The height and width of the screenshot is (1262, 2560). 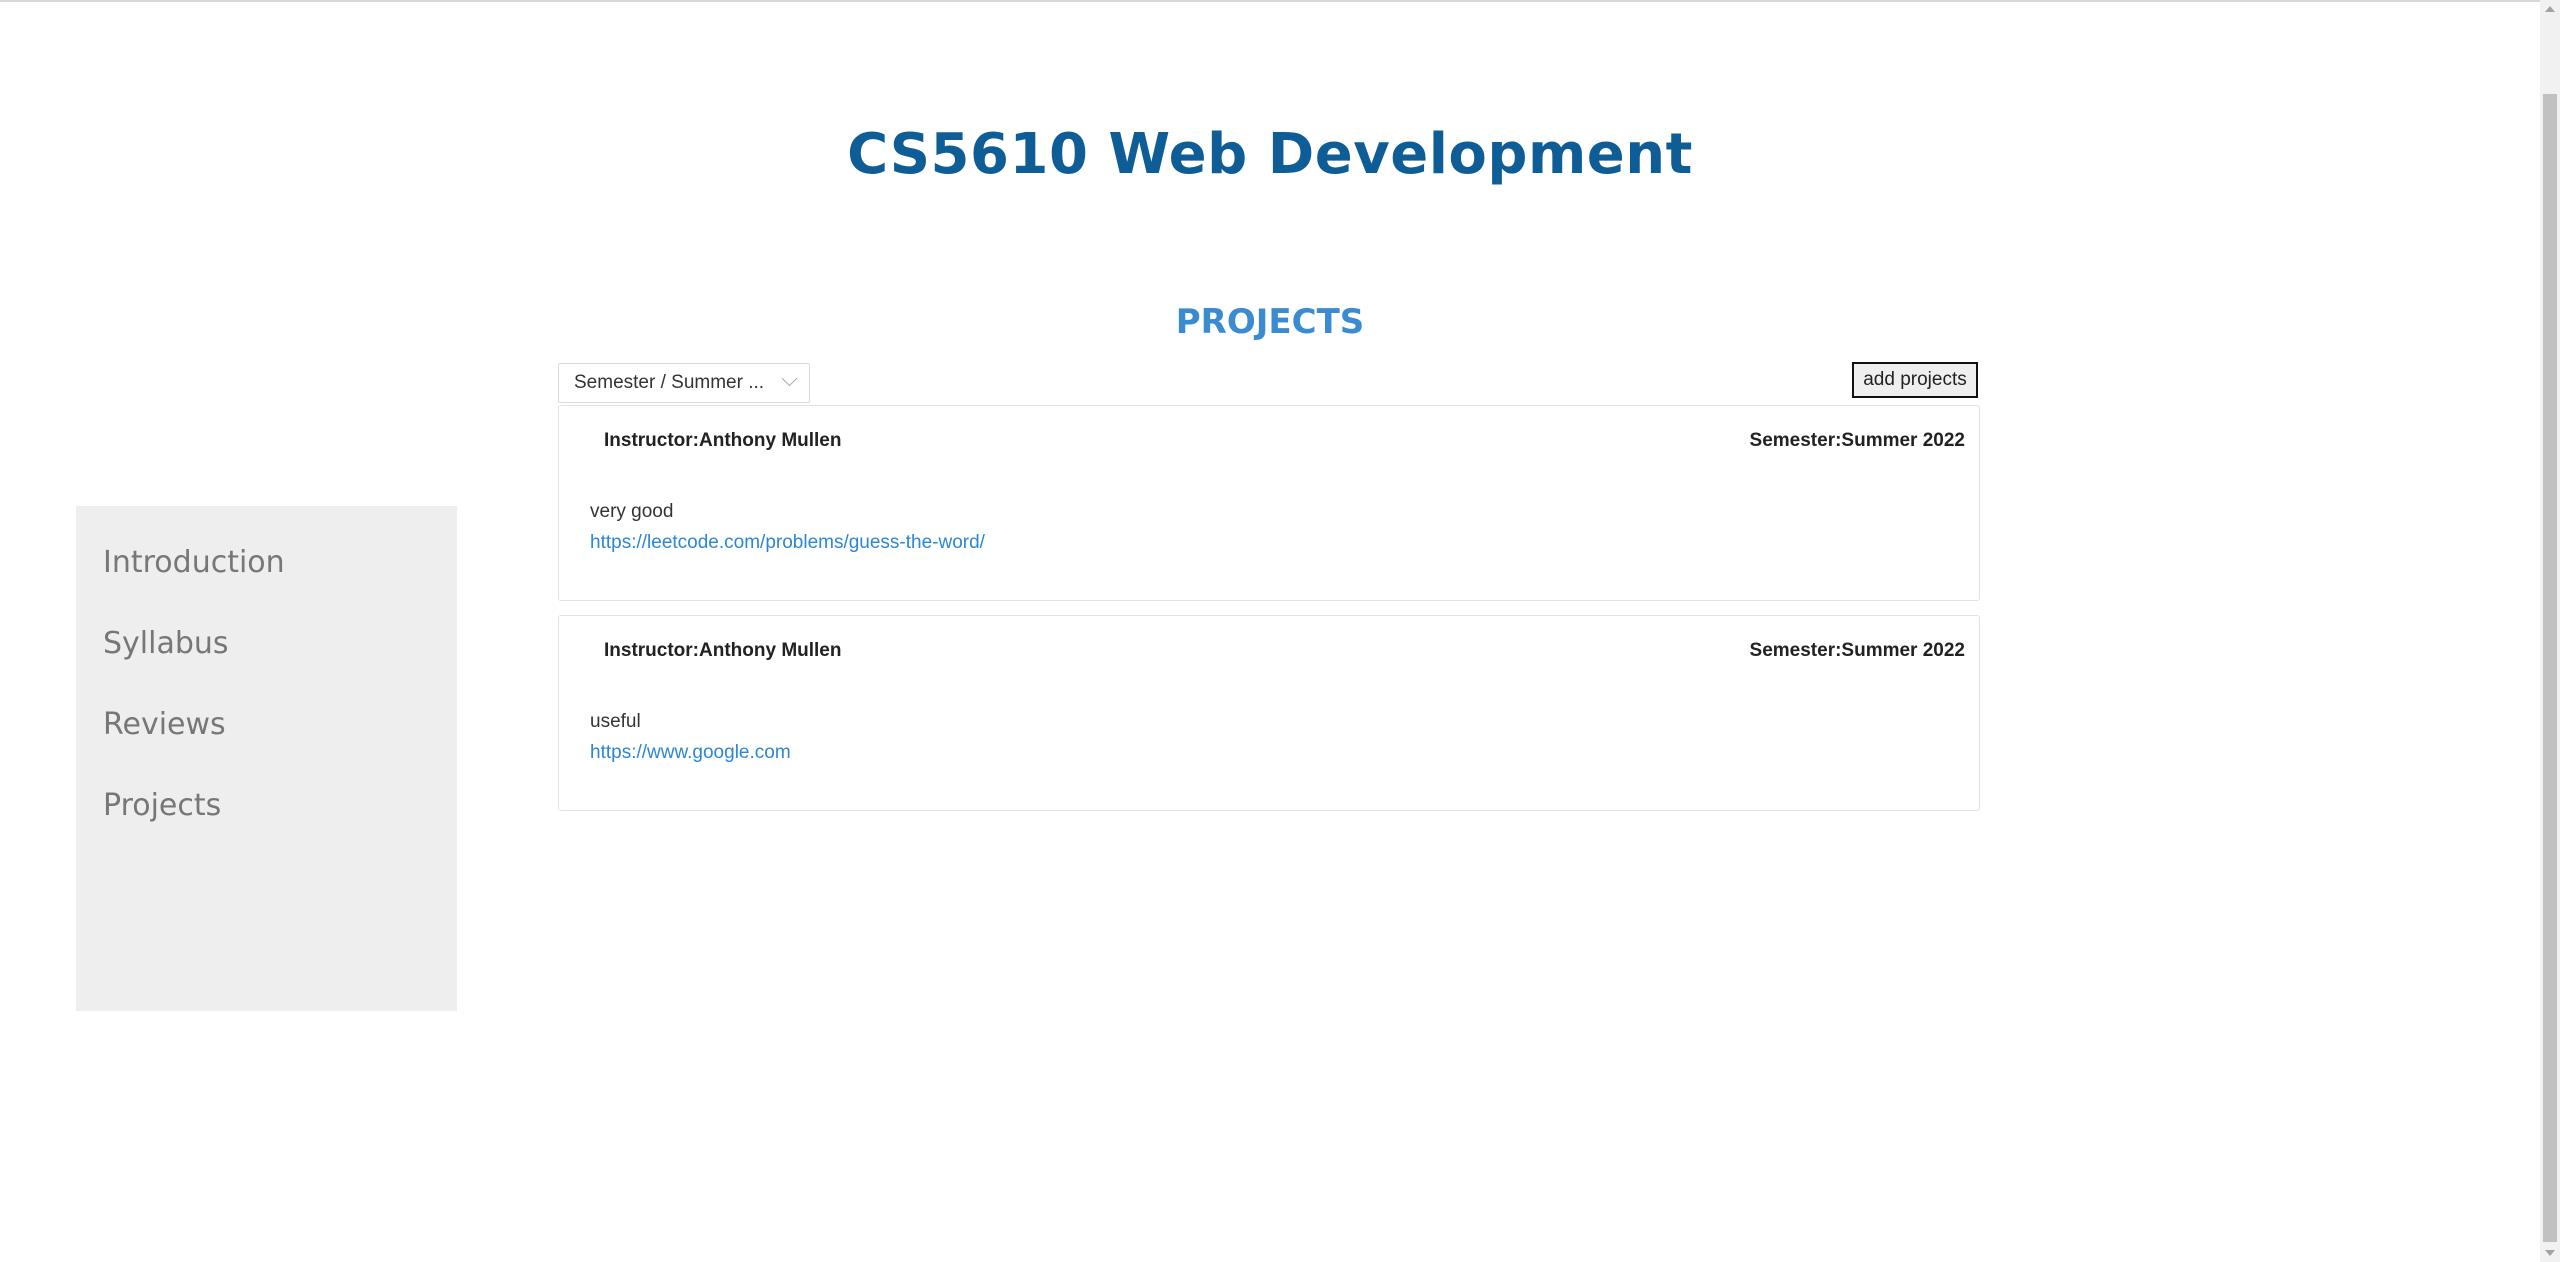 I want to click on sidebar-item-projects: Projects, so click(x=266, y=805).